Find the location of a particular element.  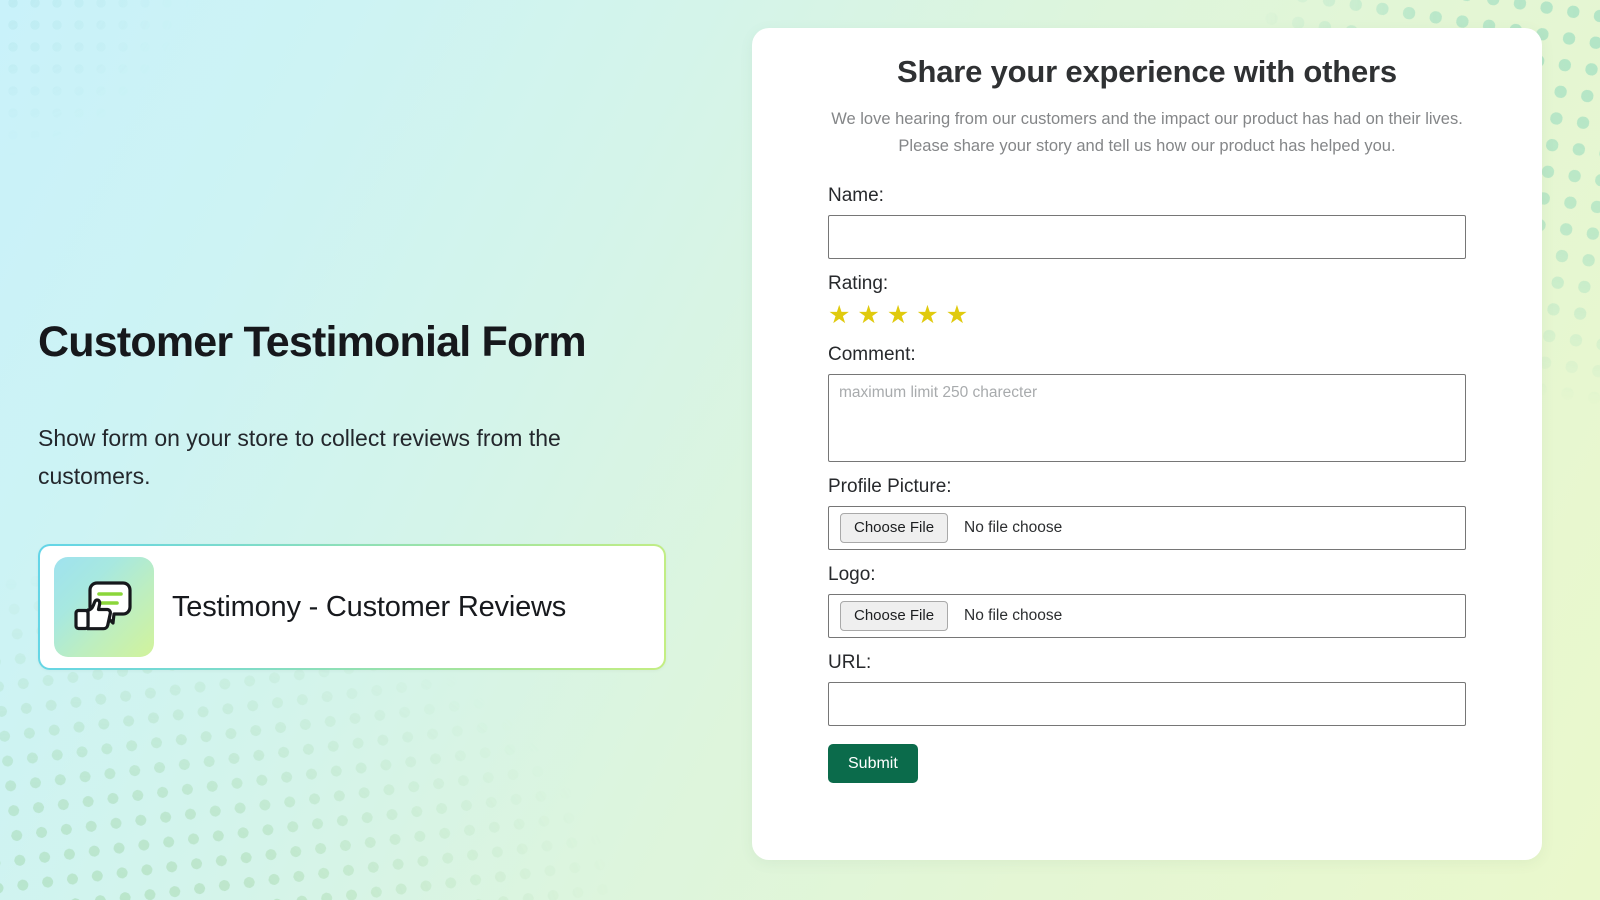

star-icon-3: ★ is located at coordinates (898, 315).